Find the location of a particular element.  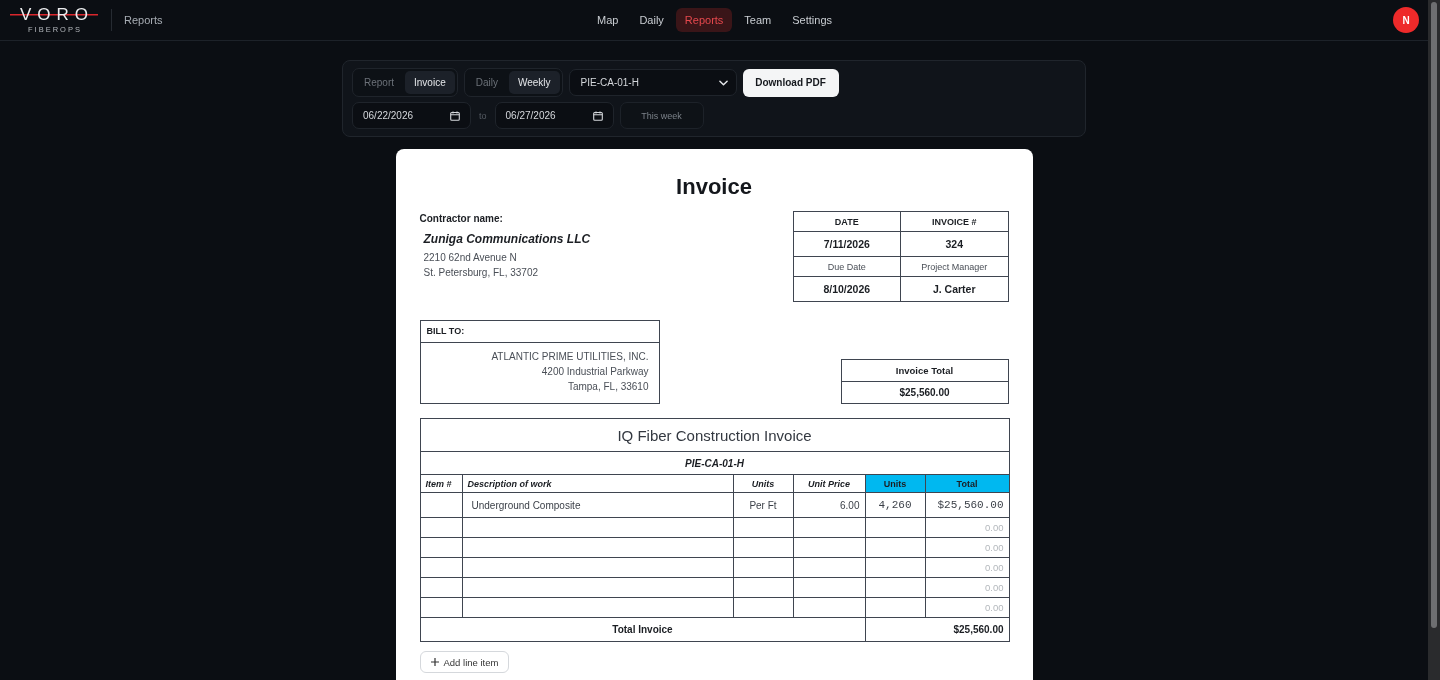

contractor-name: Zuniga Communications LLC is located at coordinates (507, 239).